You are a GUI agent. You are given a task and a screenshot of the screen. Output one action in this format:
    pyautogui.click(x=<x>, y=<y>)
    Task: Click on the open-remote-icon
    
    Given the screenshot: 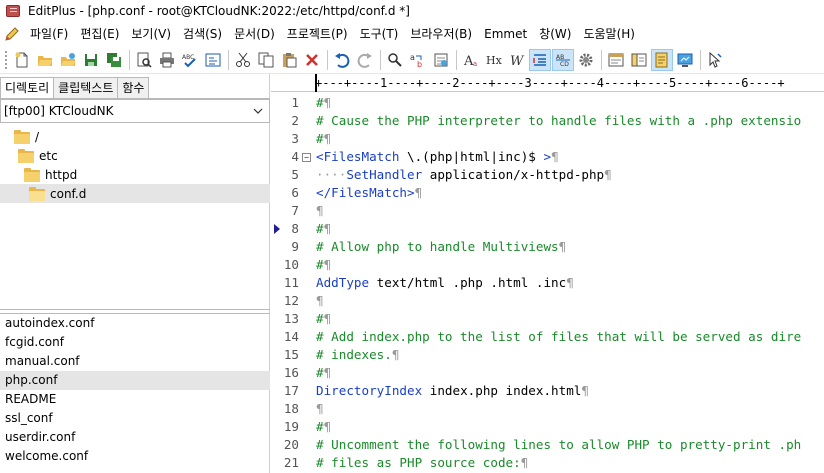 What is the action you would take?
    pyautogui.click(x=68, y=60)
    